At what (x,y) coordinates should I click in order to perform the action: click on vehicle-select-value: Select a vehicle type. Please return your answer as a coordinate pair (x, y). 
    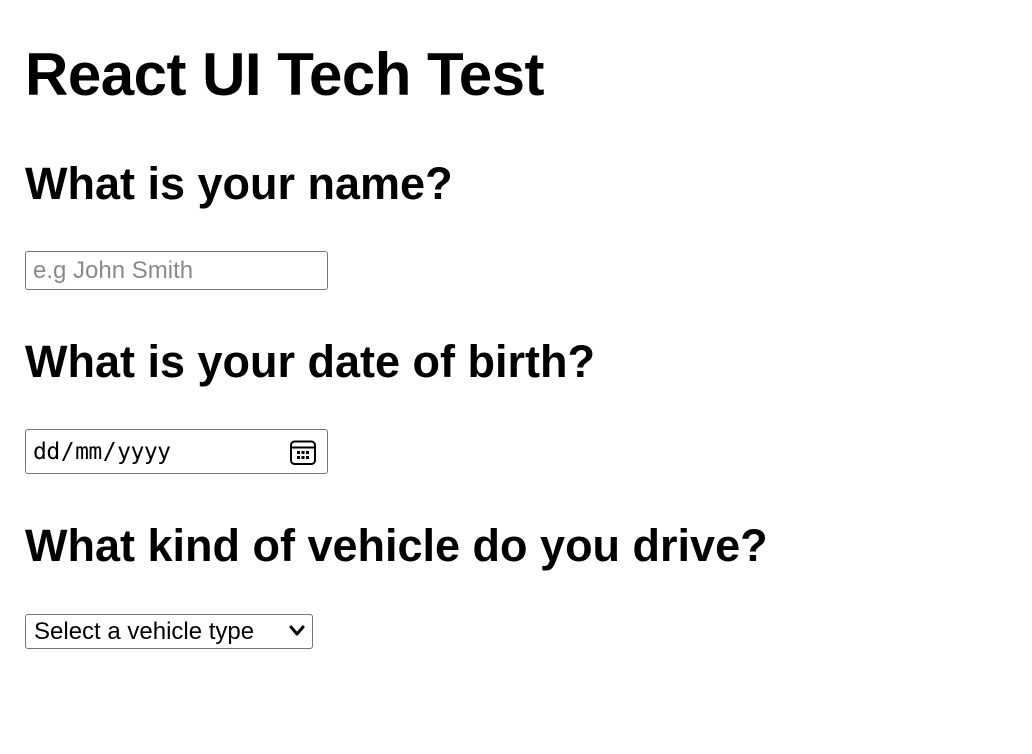
    Looking at the image, I should click on (144, 631).